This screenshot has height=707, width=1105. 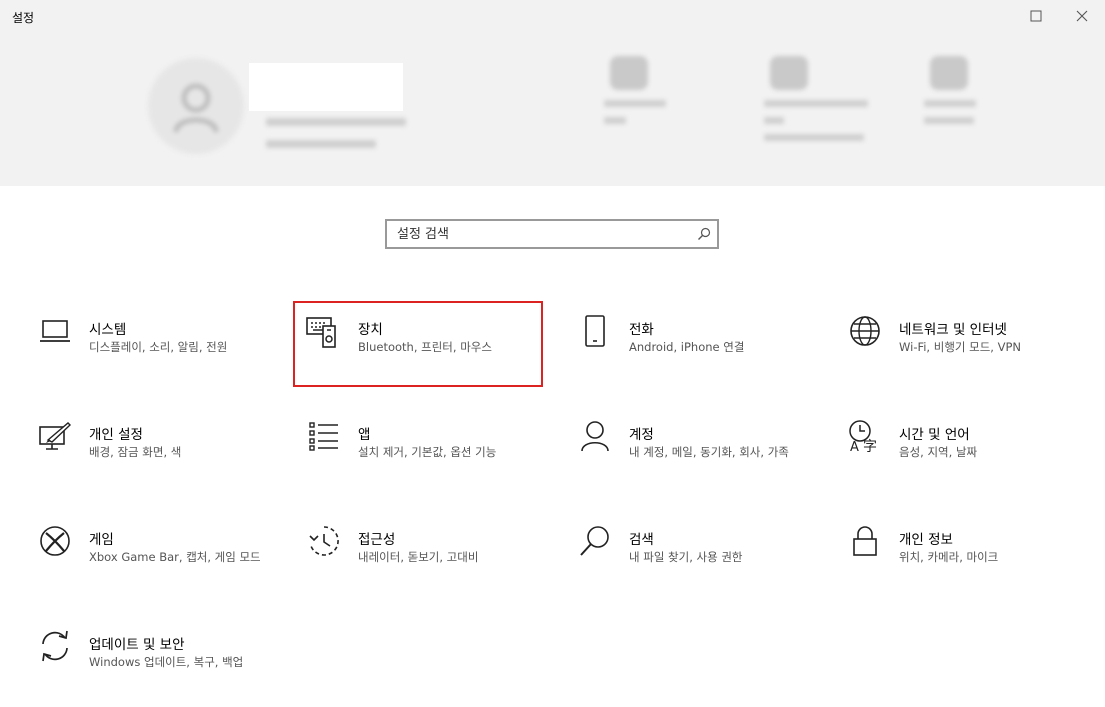 I want to click on search-input, so click(x=552, y=234).